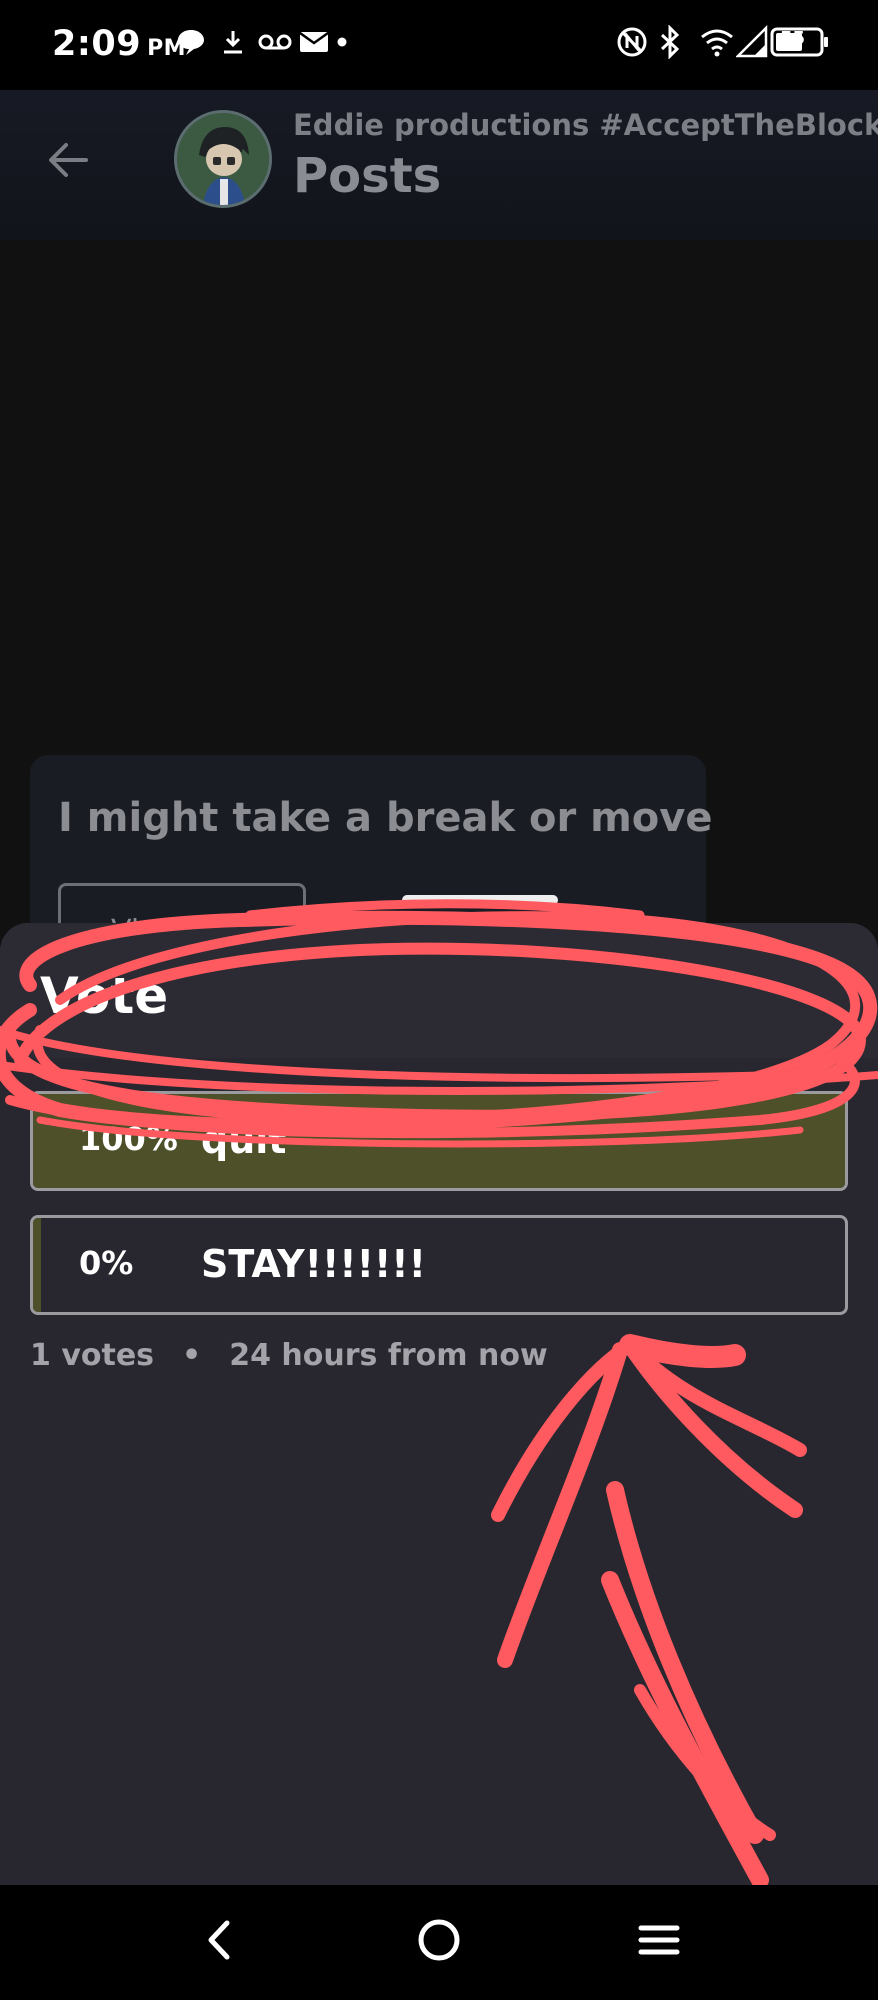 Image resolution: width=878 pixels, height=2000 pixels. I want to click on mail-icon, so click(314, 42).